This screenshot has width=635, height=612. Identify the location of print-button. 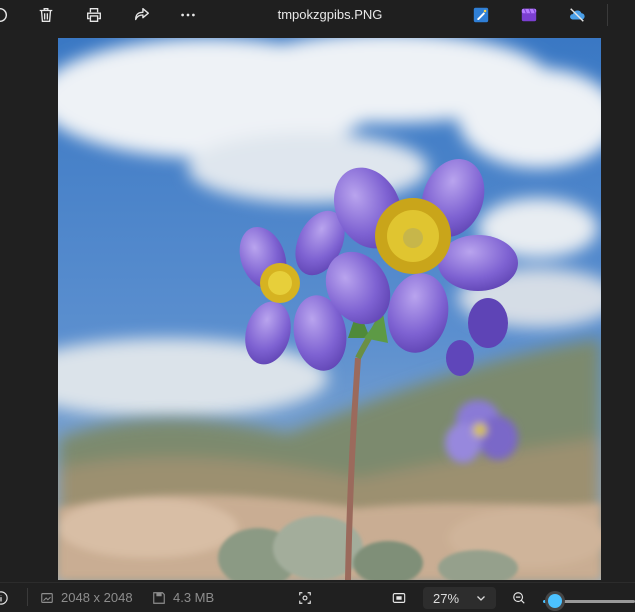
(94, 15).